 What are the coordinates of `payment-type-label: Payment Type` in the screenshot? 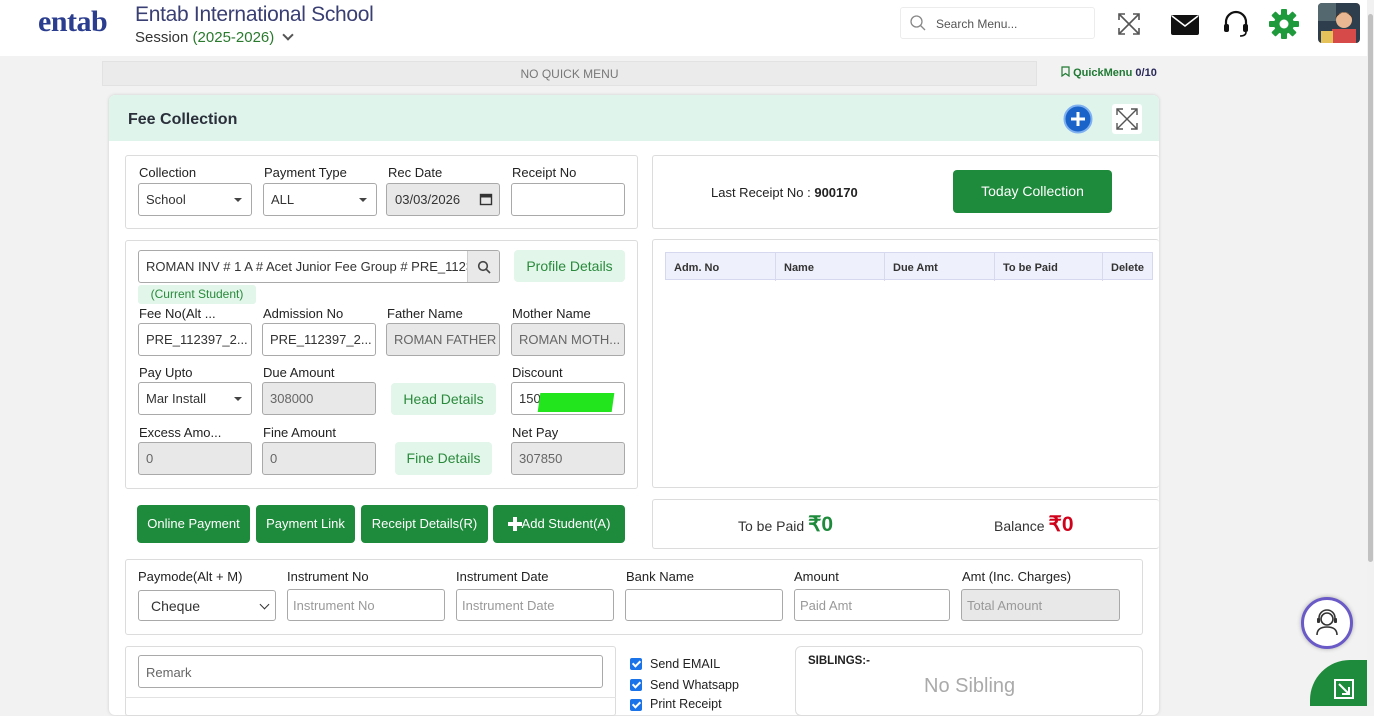 It's located at (305, 172).